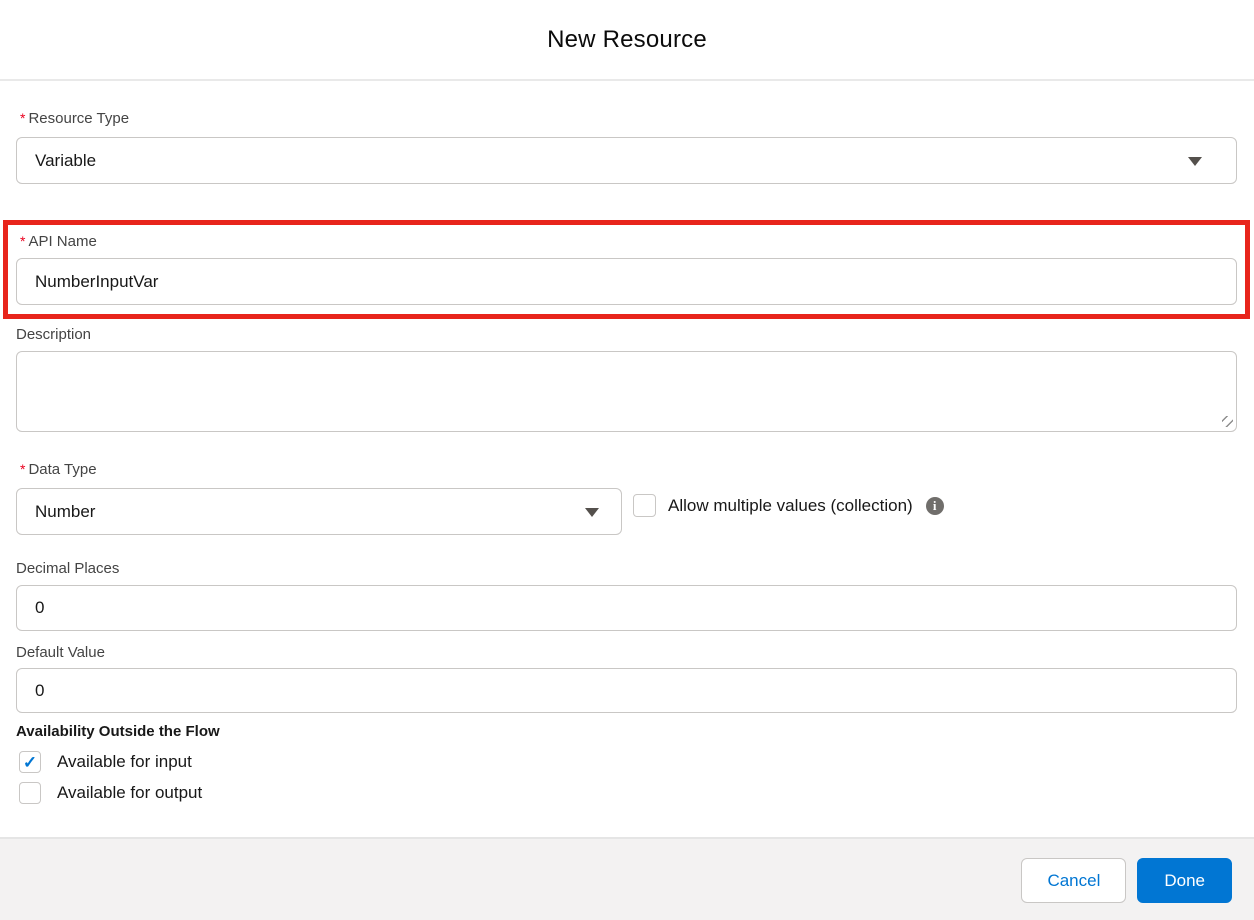 The height and width of the screenshot is (920, 1254). Describe the element at coordinates (319, 511) in the screenshot. I see `data-type-select: Number` at that location.